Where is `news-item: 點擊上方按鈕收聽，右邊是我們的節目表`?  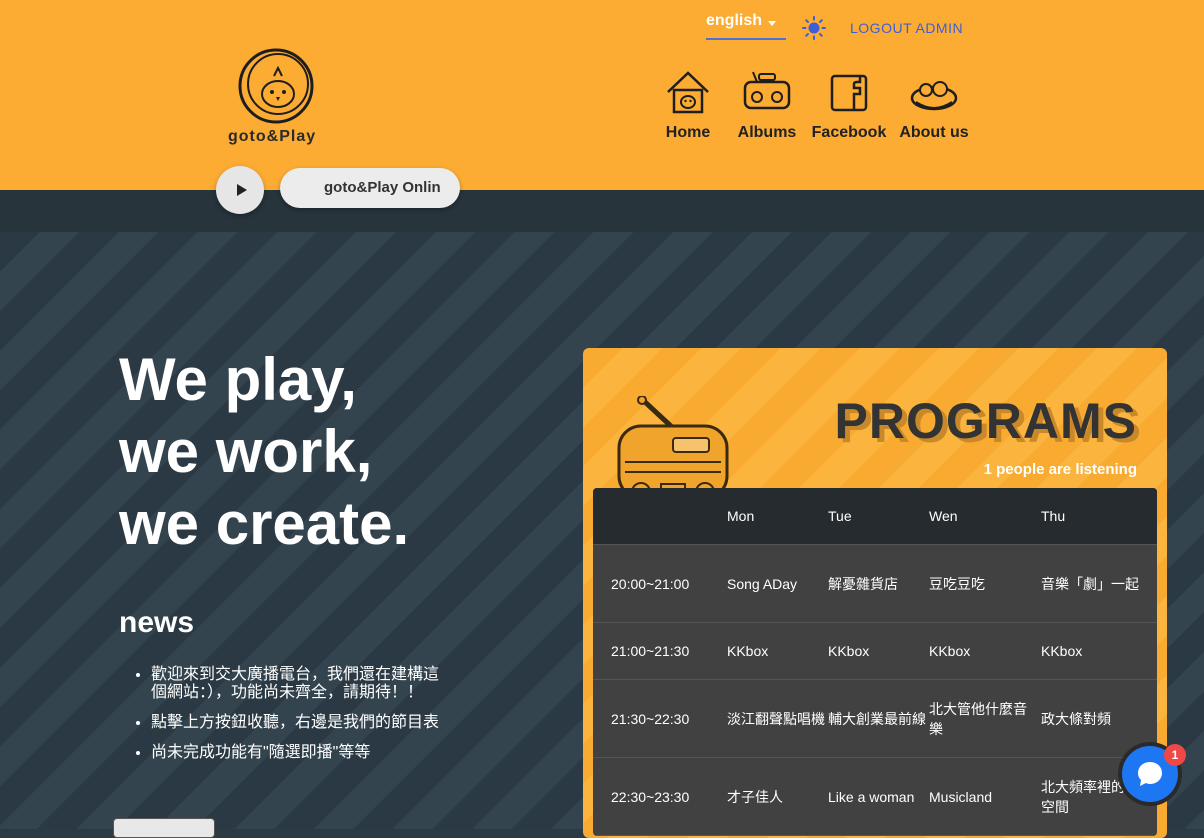
news-item: 點擊上方按鈕收聽，右邊是我們的節目表 is located at coordinates (301, 723).